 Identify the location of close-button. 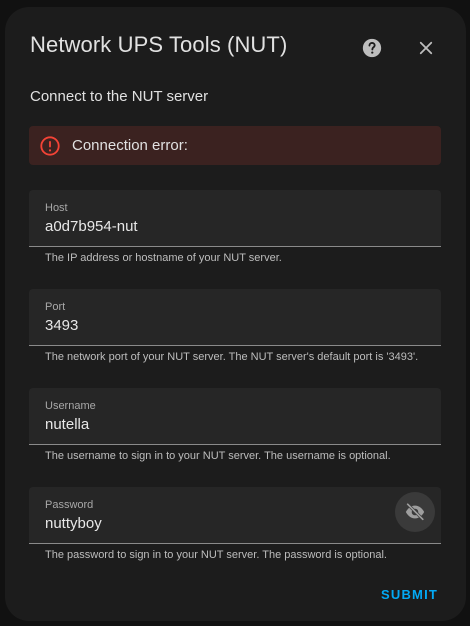
(426, 48).